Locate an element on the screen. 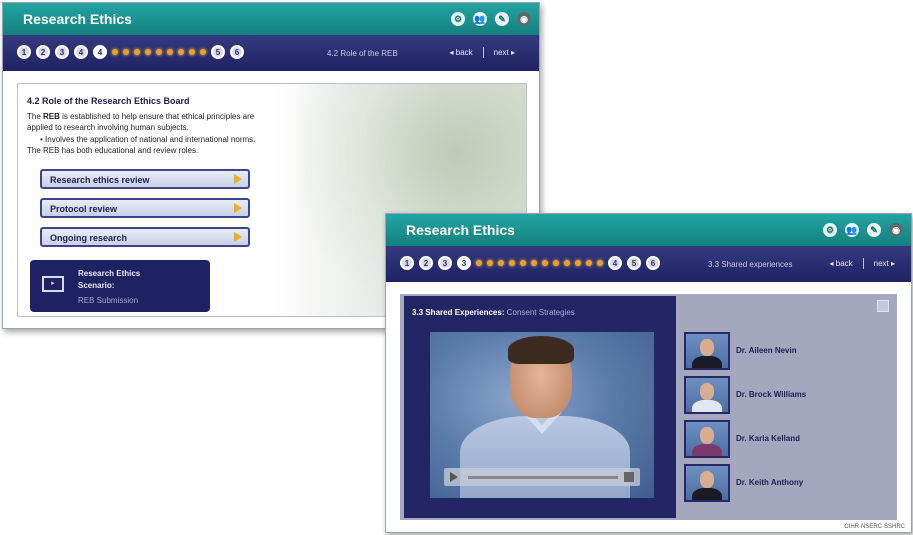 The height and width of the screenshot is (535, 913). speaker-item: Dr. Karla Kelland is located at coordinates (784, 442).